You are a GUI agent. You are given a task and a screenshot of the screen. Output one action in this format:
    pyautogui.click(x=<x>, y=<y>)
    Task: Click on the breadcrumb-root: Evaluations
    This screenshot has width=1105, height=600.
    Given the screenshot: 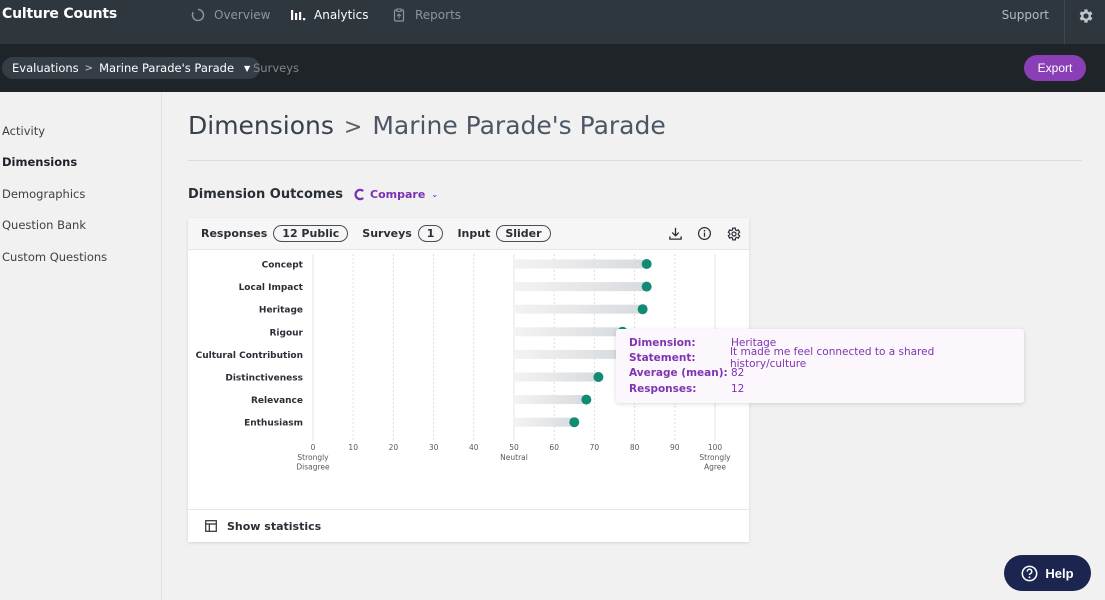 What is the action you would take?
    pyautogui.click(x=45, y=68)
    